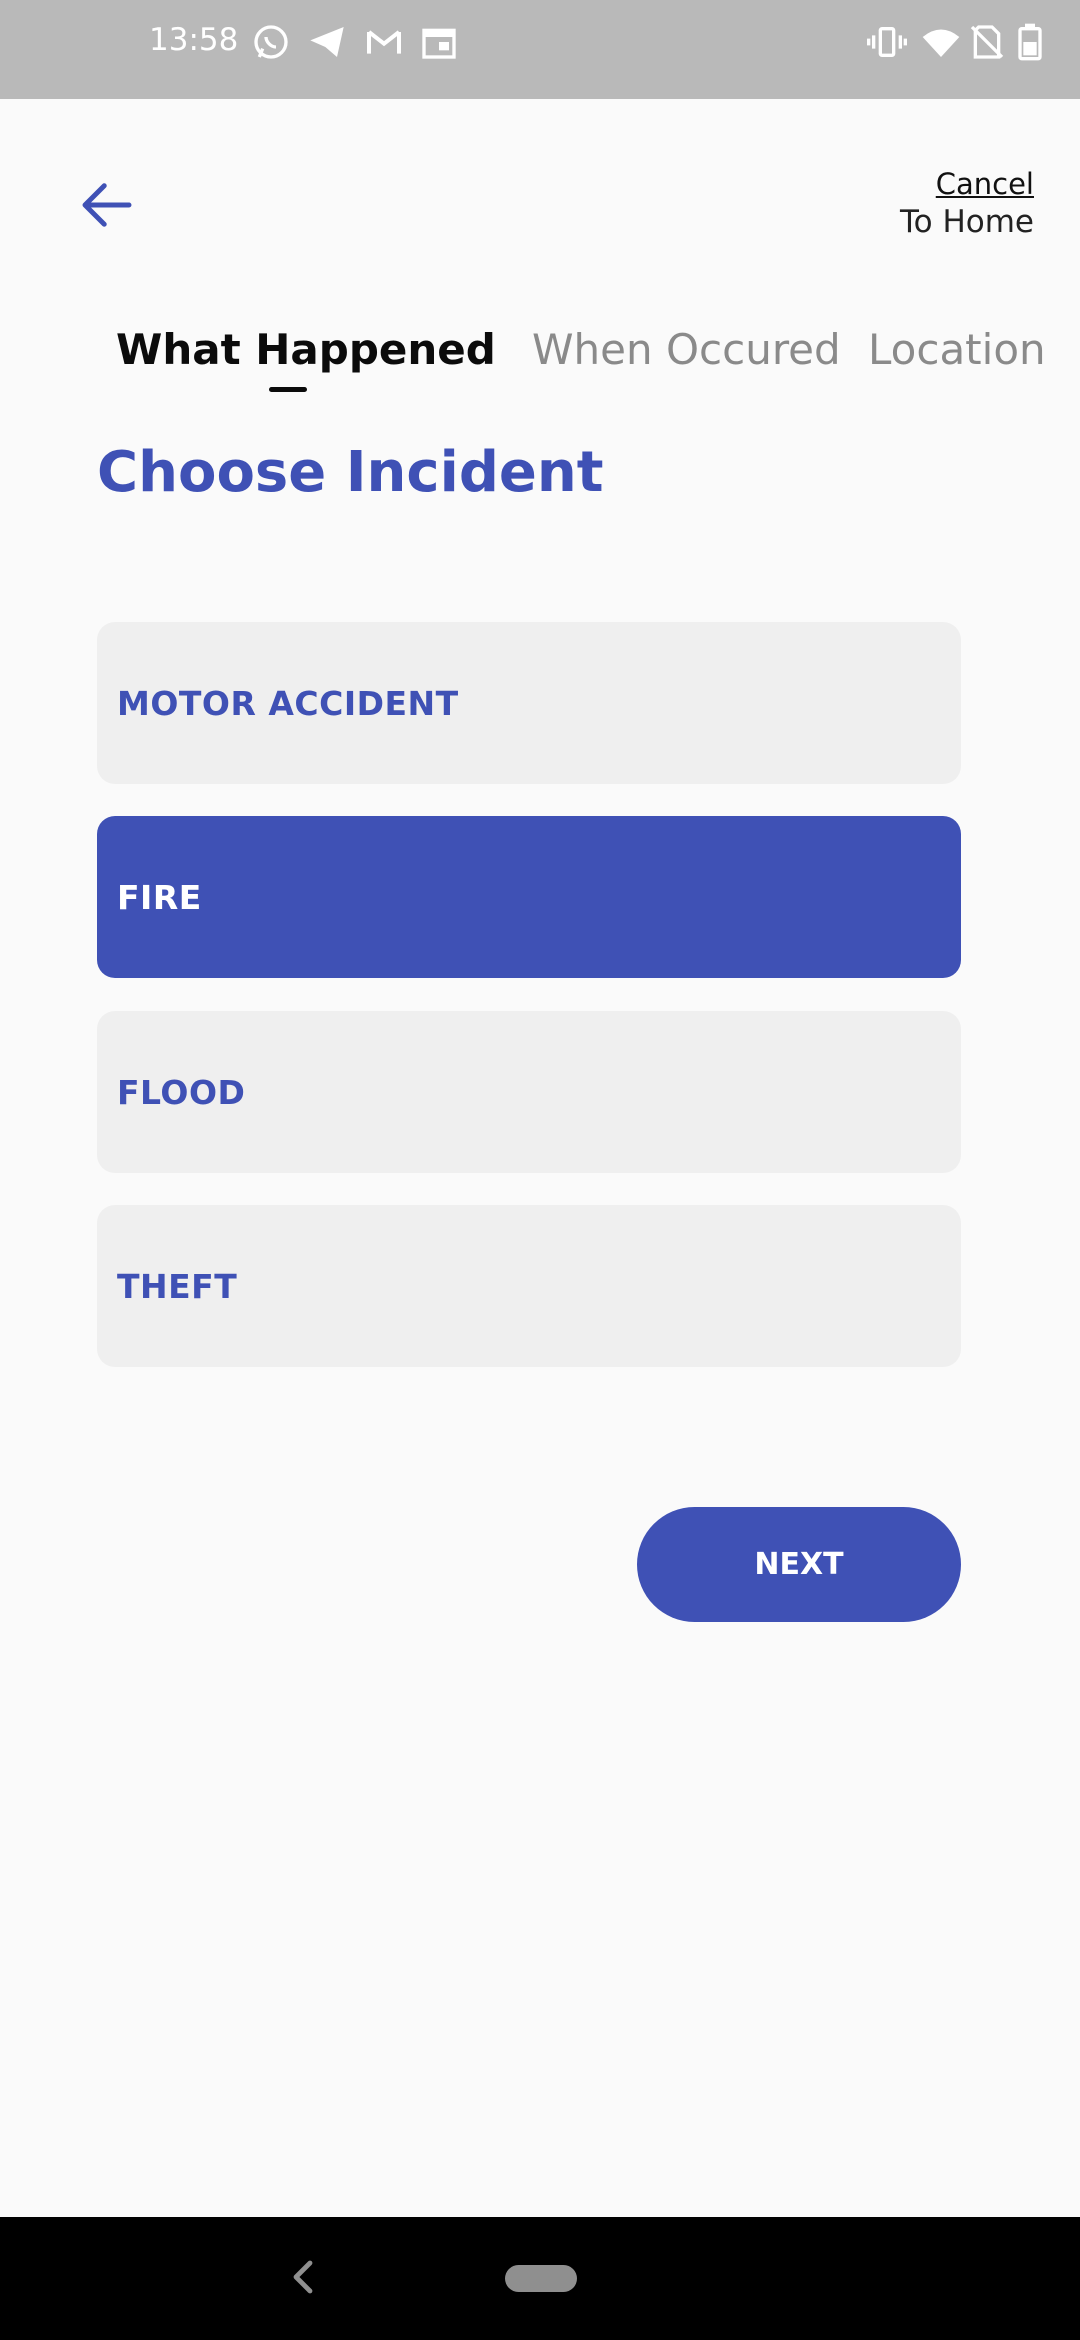  I want to click on tab-when-occured: When Occured, so click(686, 349).